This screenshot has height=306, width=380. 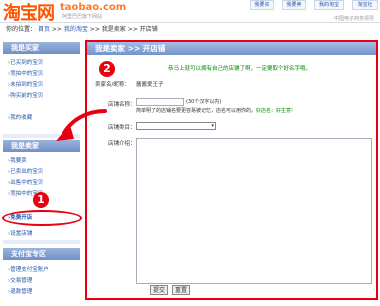 I want to click on sidebar-item-not-won: ›未拍到的宝贝, so click(x=25, y=84).